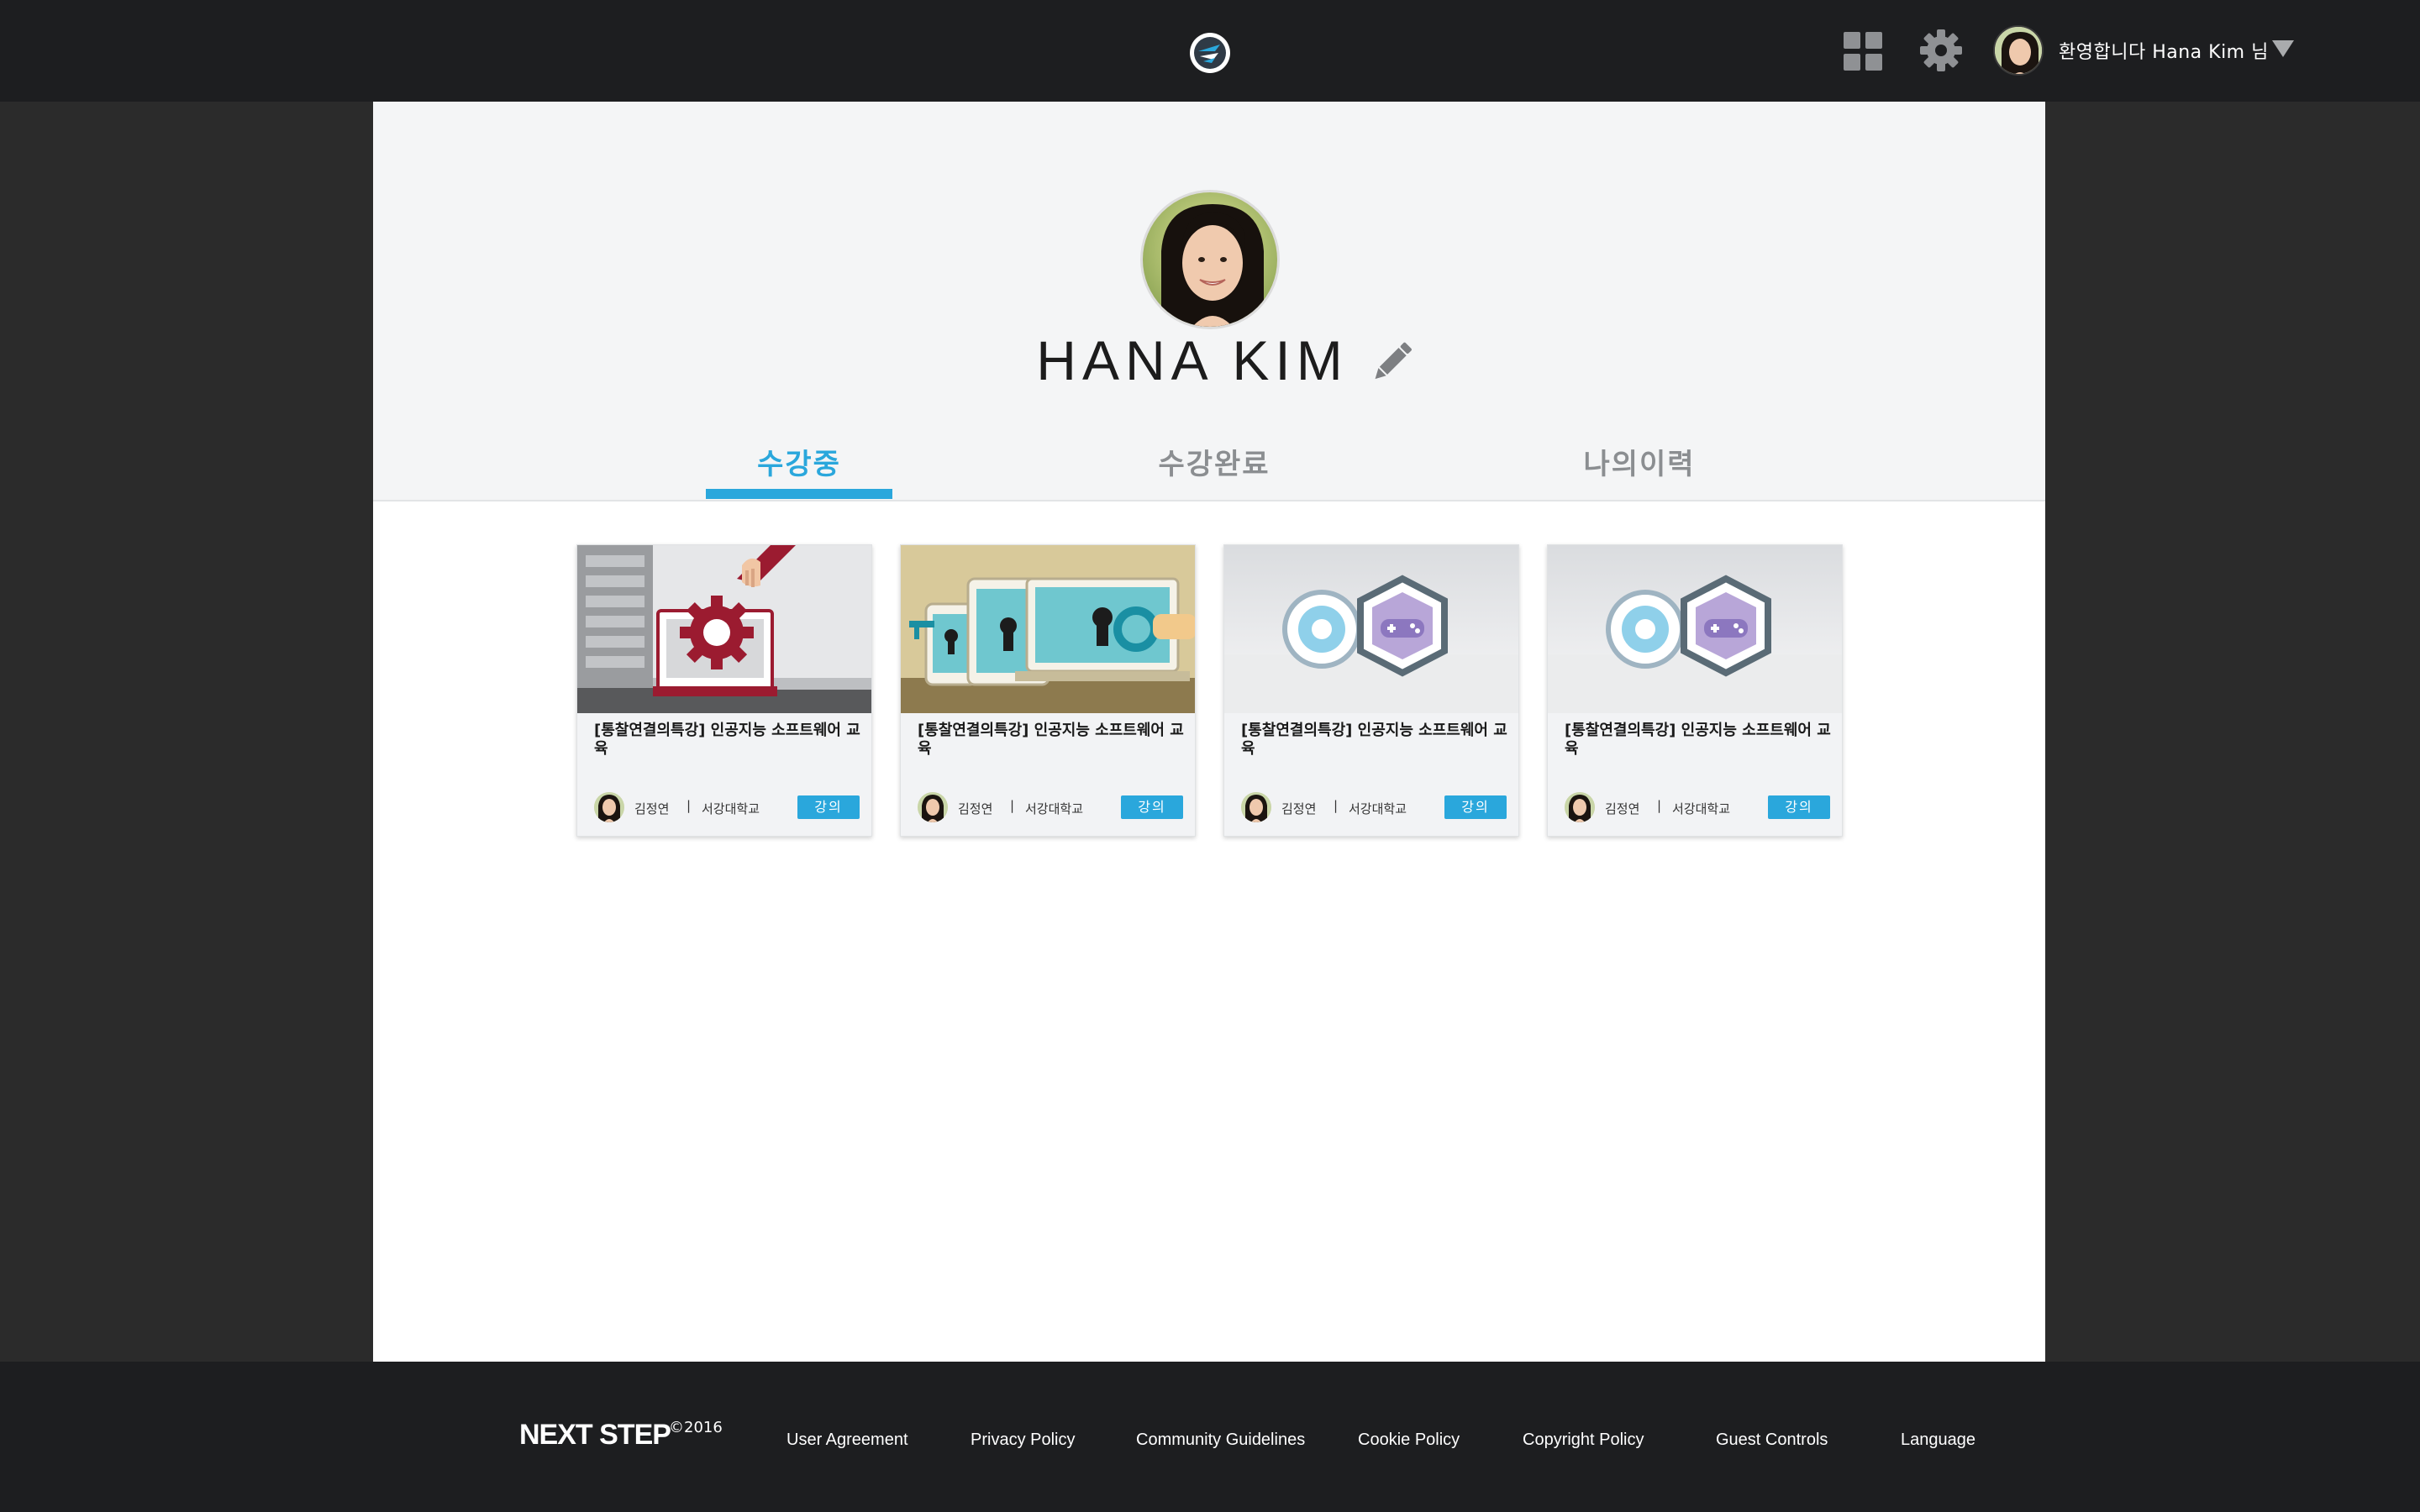  What do you see at coordinates (2019, 50) in the screenshot?
I see `user-avatar` at bounding box center [2019, 50].